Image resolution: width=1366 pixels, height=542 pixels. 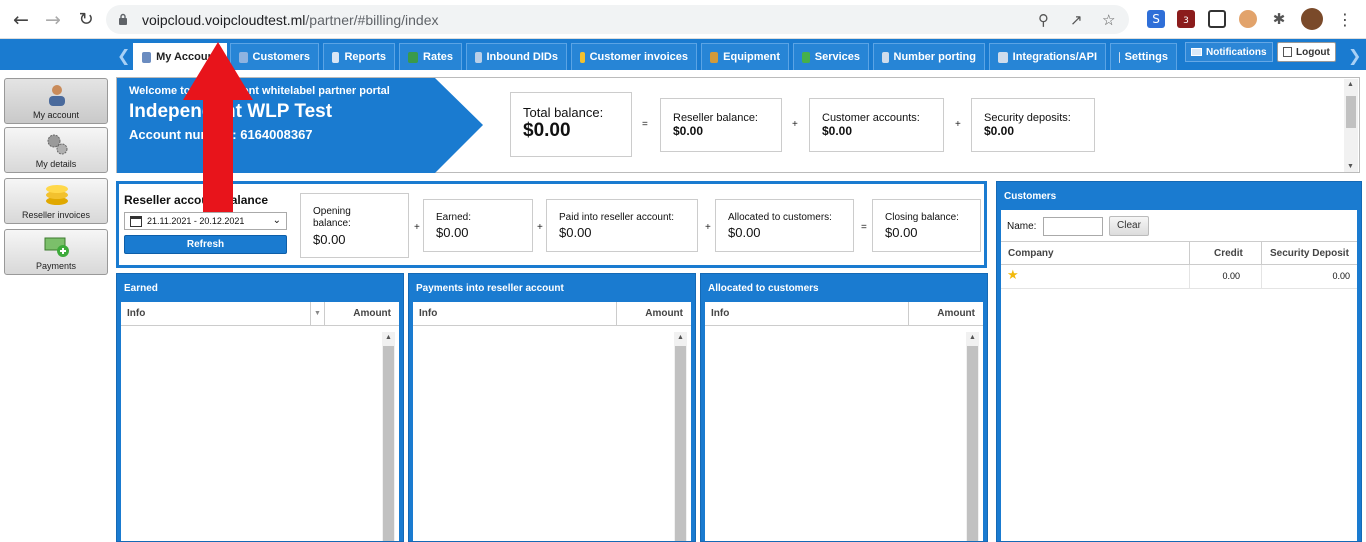 What do you see at coordinates (1143, 56) in the screenshot?
I see `tab-settings: Settings` at bounding box center [1143, 56].